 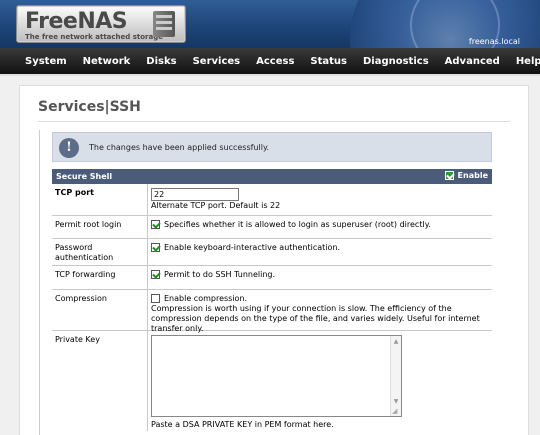 What do you see at coordinates (161, 61) in the screenshot?
I see `nav-item-disks: Disks` at bounding box center [161, 61].